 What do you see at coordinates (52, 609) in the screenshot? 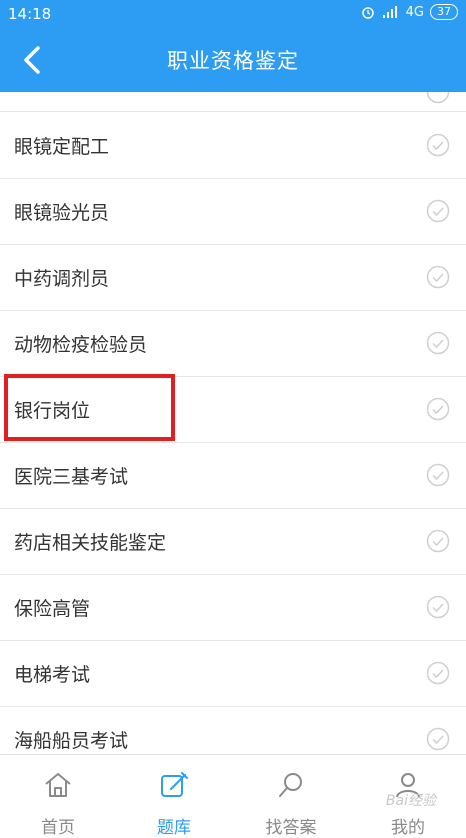
I see `list-item-label: 保险高管` at bounding box center [52, 609].